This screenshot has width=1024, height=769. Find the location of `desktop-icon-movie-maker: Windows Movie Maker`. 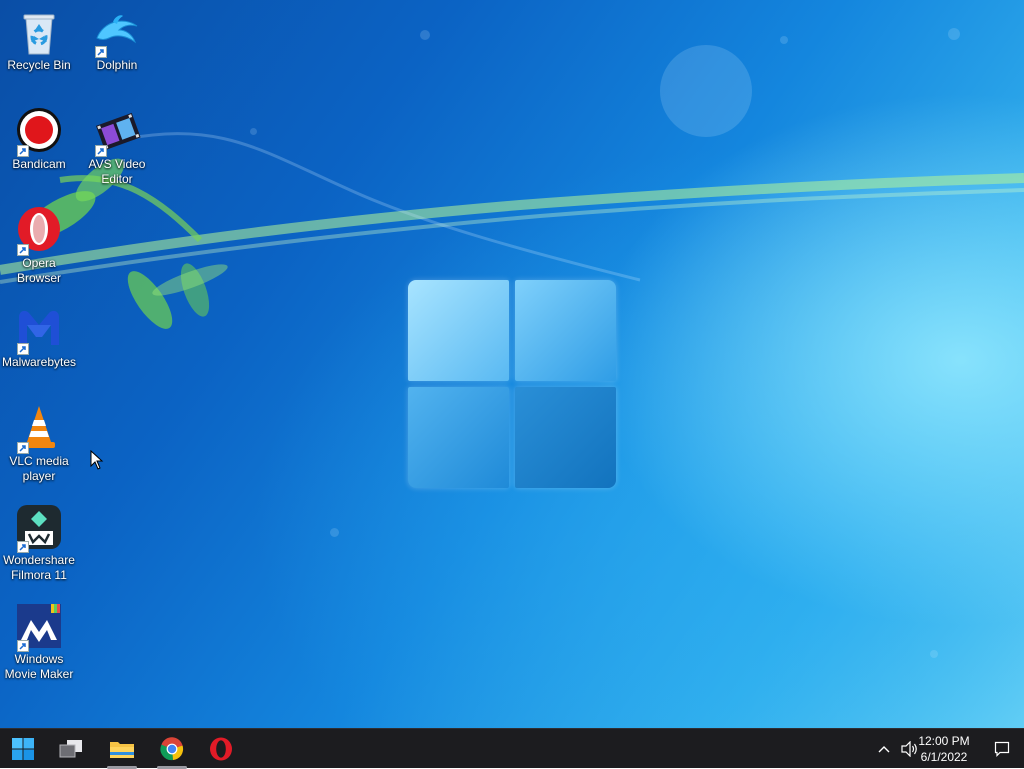

desktop-icon-movie-maker: Windows Movie Maker is located at coordinates (39, 642).